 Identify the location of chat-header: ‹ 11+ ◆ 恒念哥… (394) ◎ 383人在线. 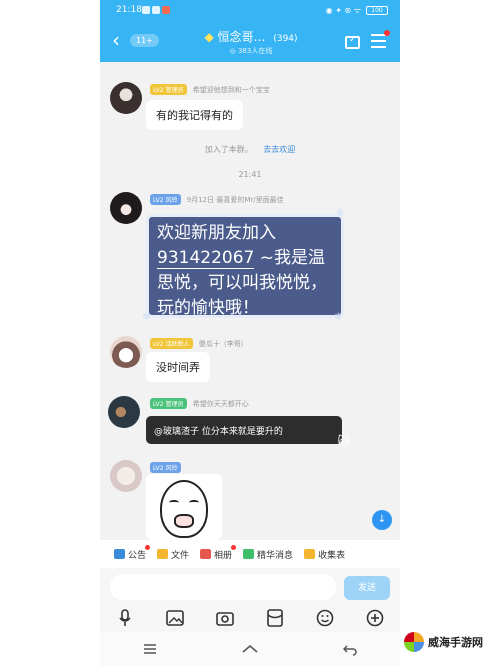
(250, 43).